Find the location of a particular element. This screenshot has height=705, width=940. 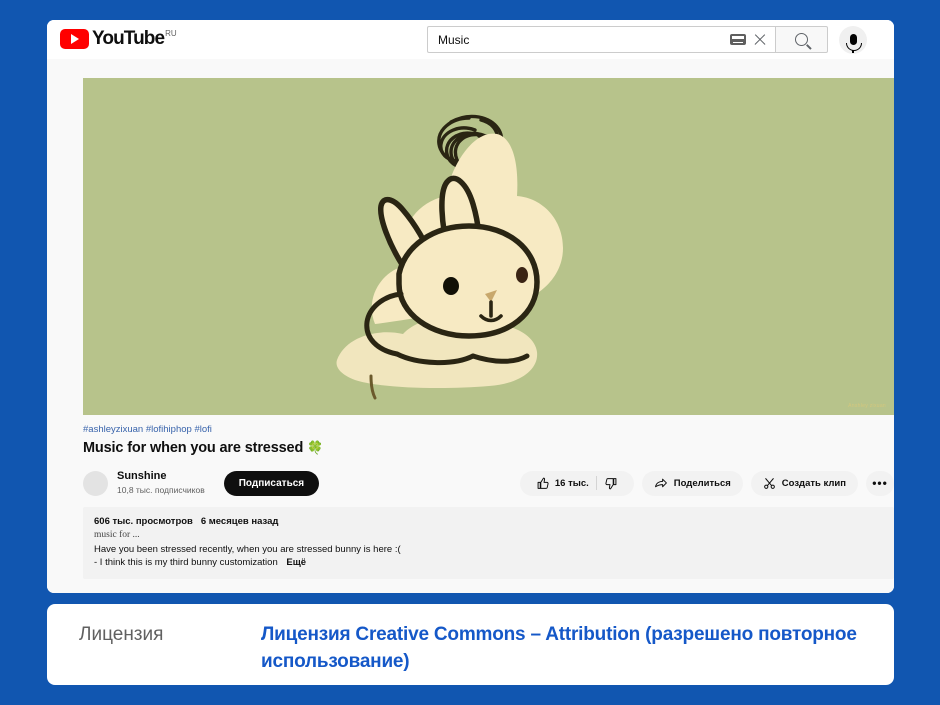

like-dislike-group: 16 тыс. is located at coordinates (576, 483).